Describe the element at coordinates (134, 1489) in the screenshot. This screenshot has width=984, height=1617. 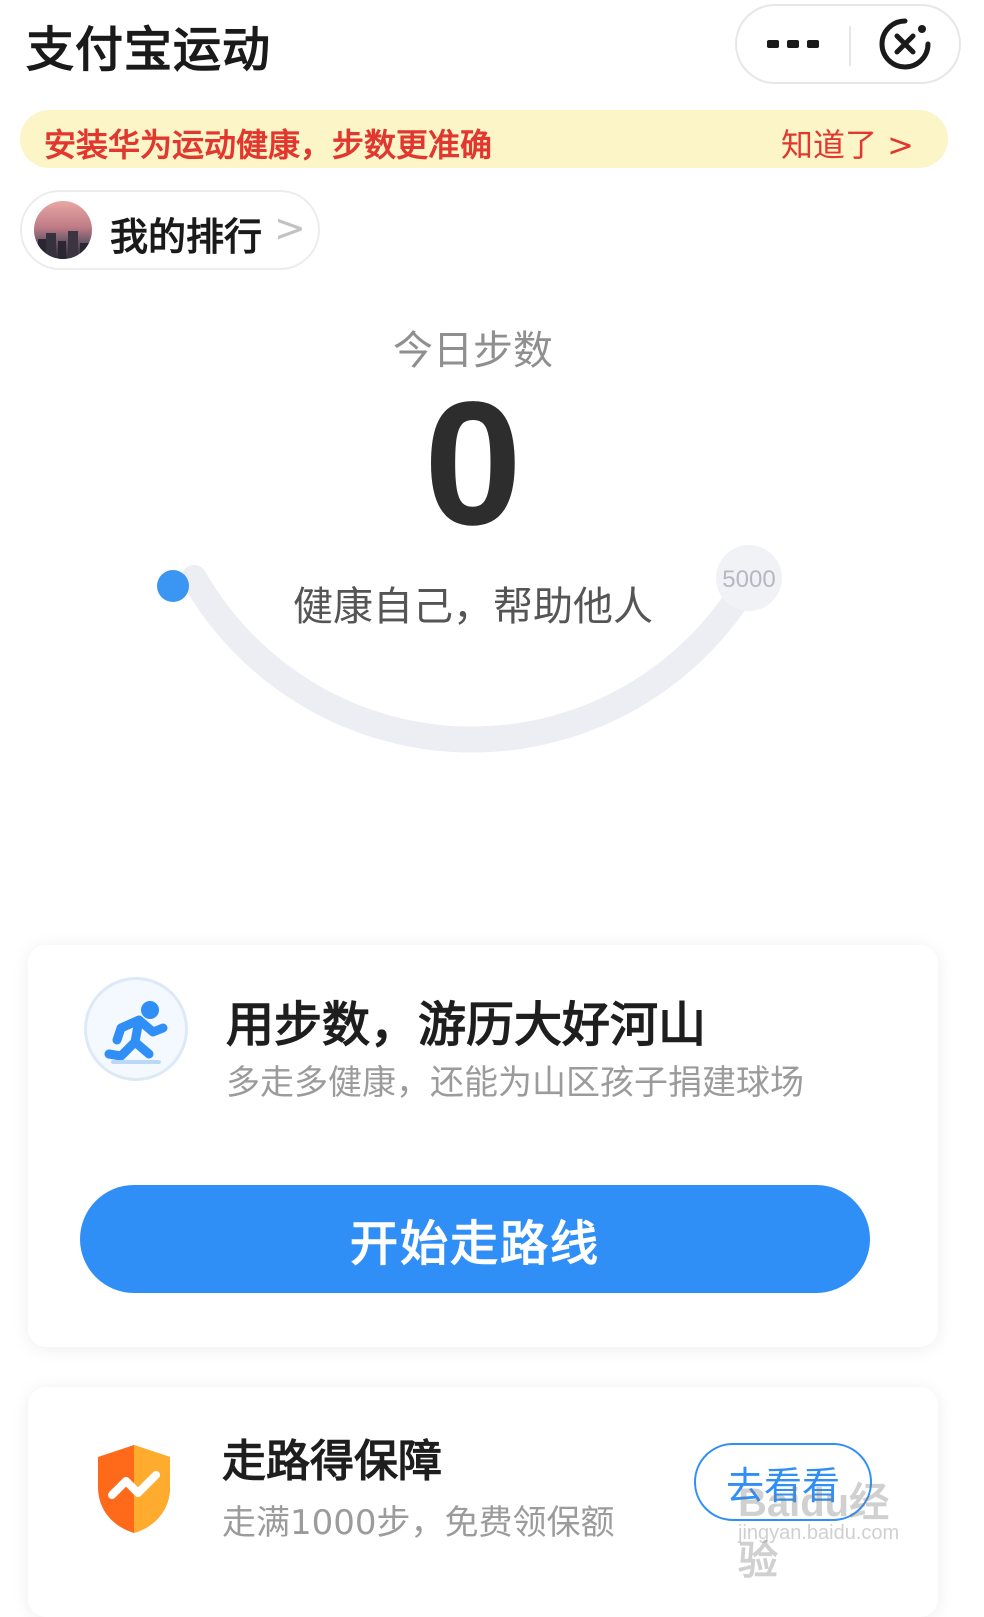
I see `shield-icon` at that location.